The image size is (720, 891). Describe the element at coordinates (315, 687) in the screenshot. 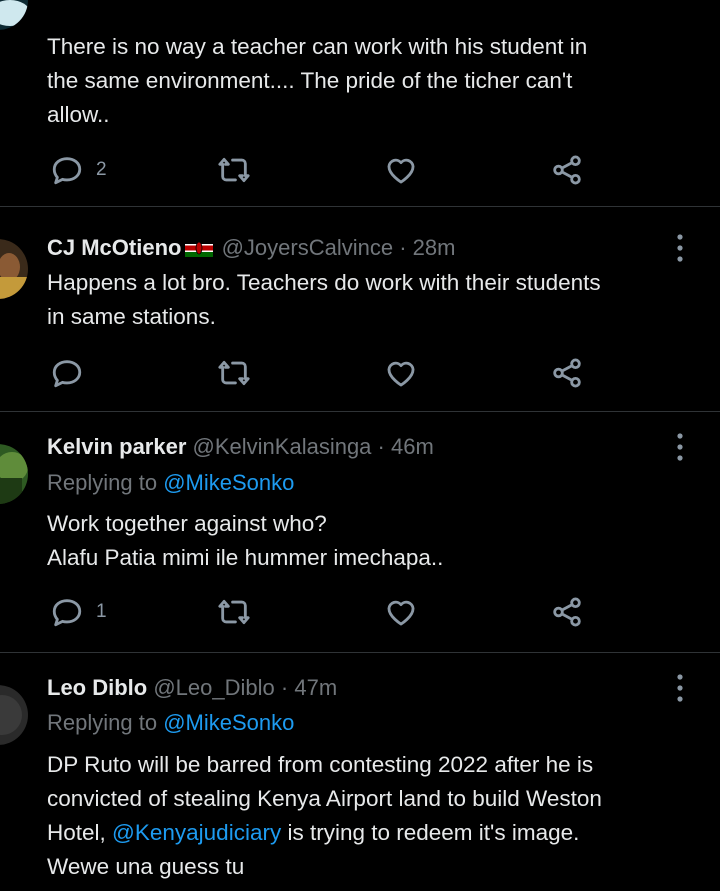

I see `timestamp: 47m` at that location.